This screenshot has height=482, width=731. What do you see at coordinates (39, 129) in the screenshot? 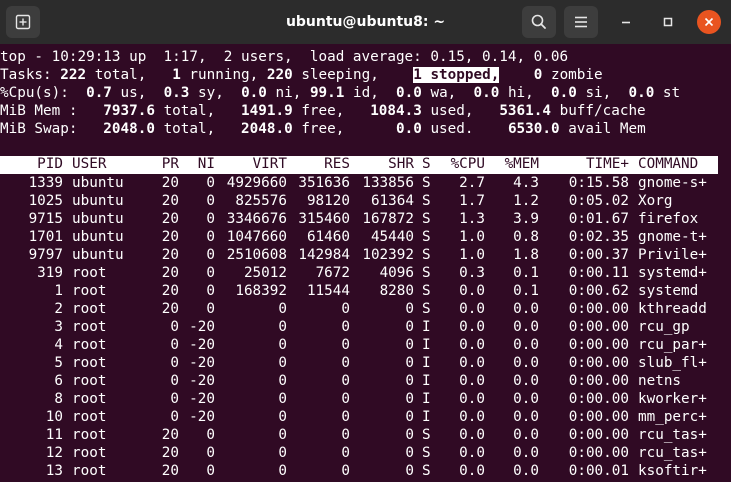
I see `swap-label: MiB Swap:` at bounding box center [39, 129].